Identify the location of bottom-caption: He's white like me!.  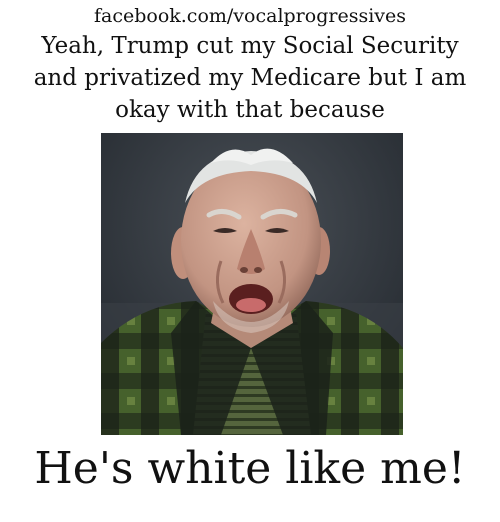
(250, 468).